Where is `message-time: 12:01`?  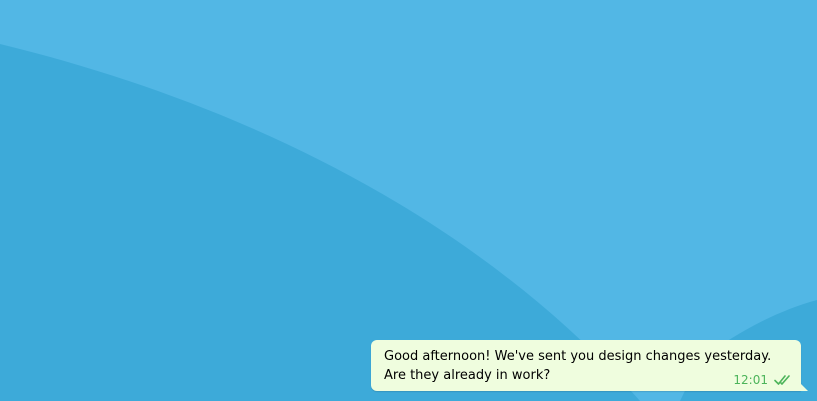 message-time: 12:01 is located at coordinates (750, 380).